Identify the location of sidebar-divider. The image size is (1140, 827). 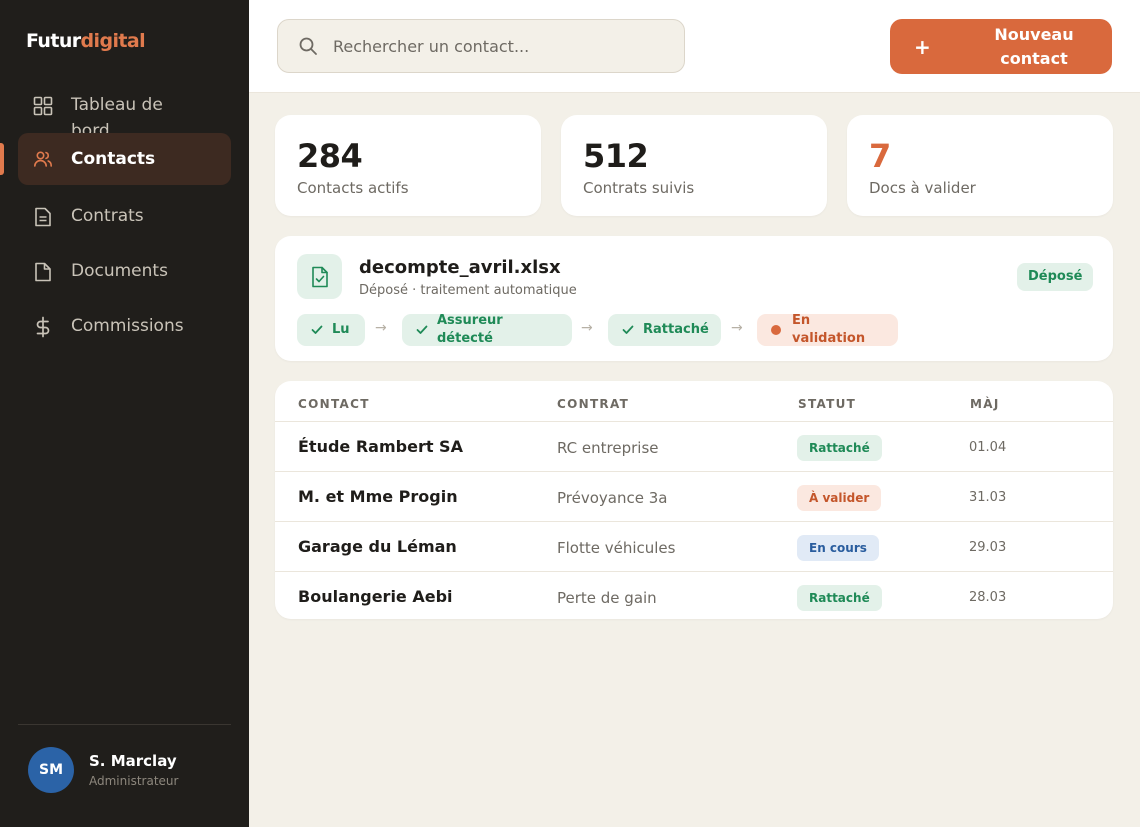
(124, 724).